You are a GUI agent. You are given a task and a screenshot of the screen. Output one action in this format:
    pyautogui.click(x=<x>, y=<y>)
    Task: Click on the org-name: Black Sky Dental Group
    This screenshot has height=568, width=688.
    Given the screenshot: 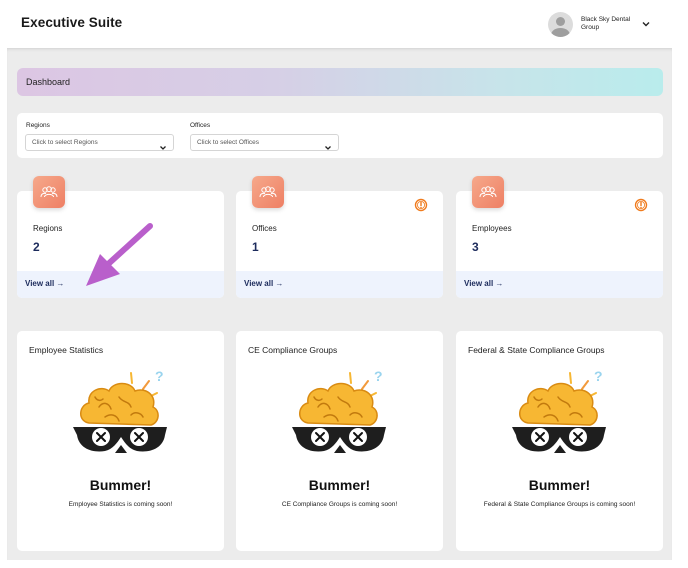 What is the action you would take?
    pyautogui.click(x=607, y=24)
    